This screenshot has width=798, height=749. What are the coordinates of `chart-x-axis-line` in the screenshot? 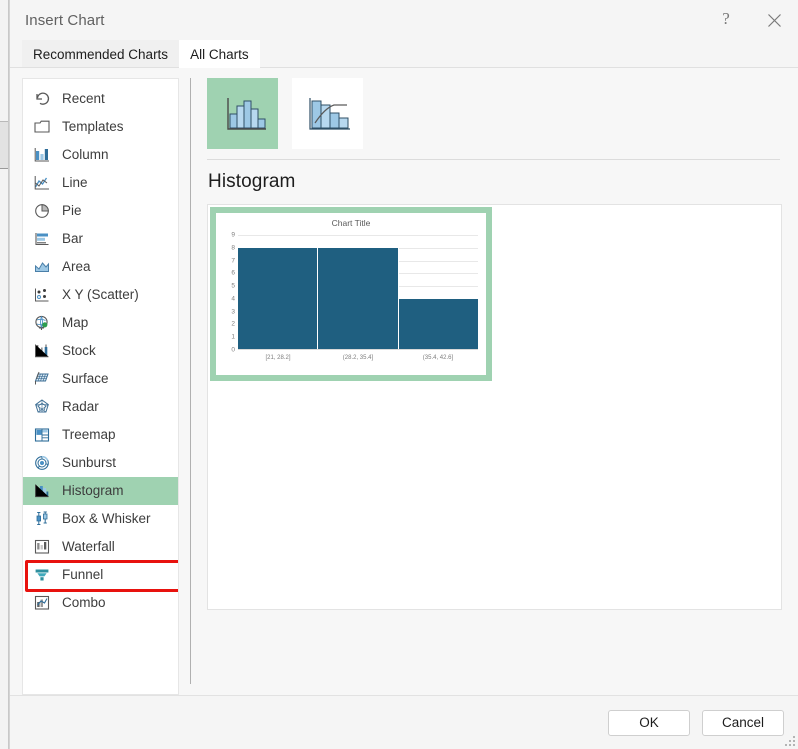 It's located at (358, 349).